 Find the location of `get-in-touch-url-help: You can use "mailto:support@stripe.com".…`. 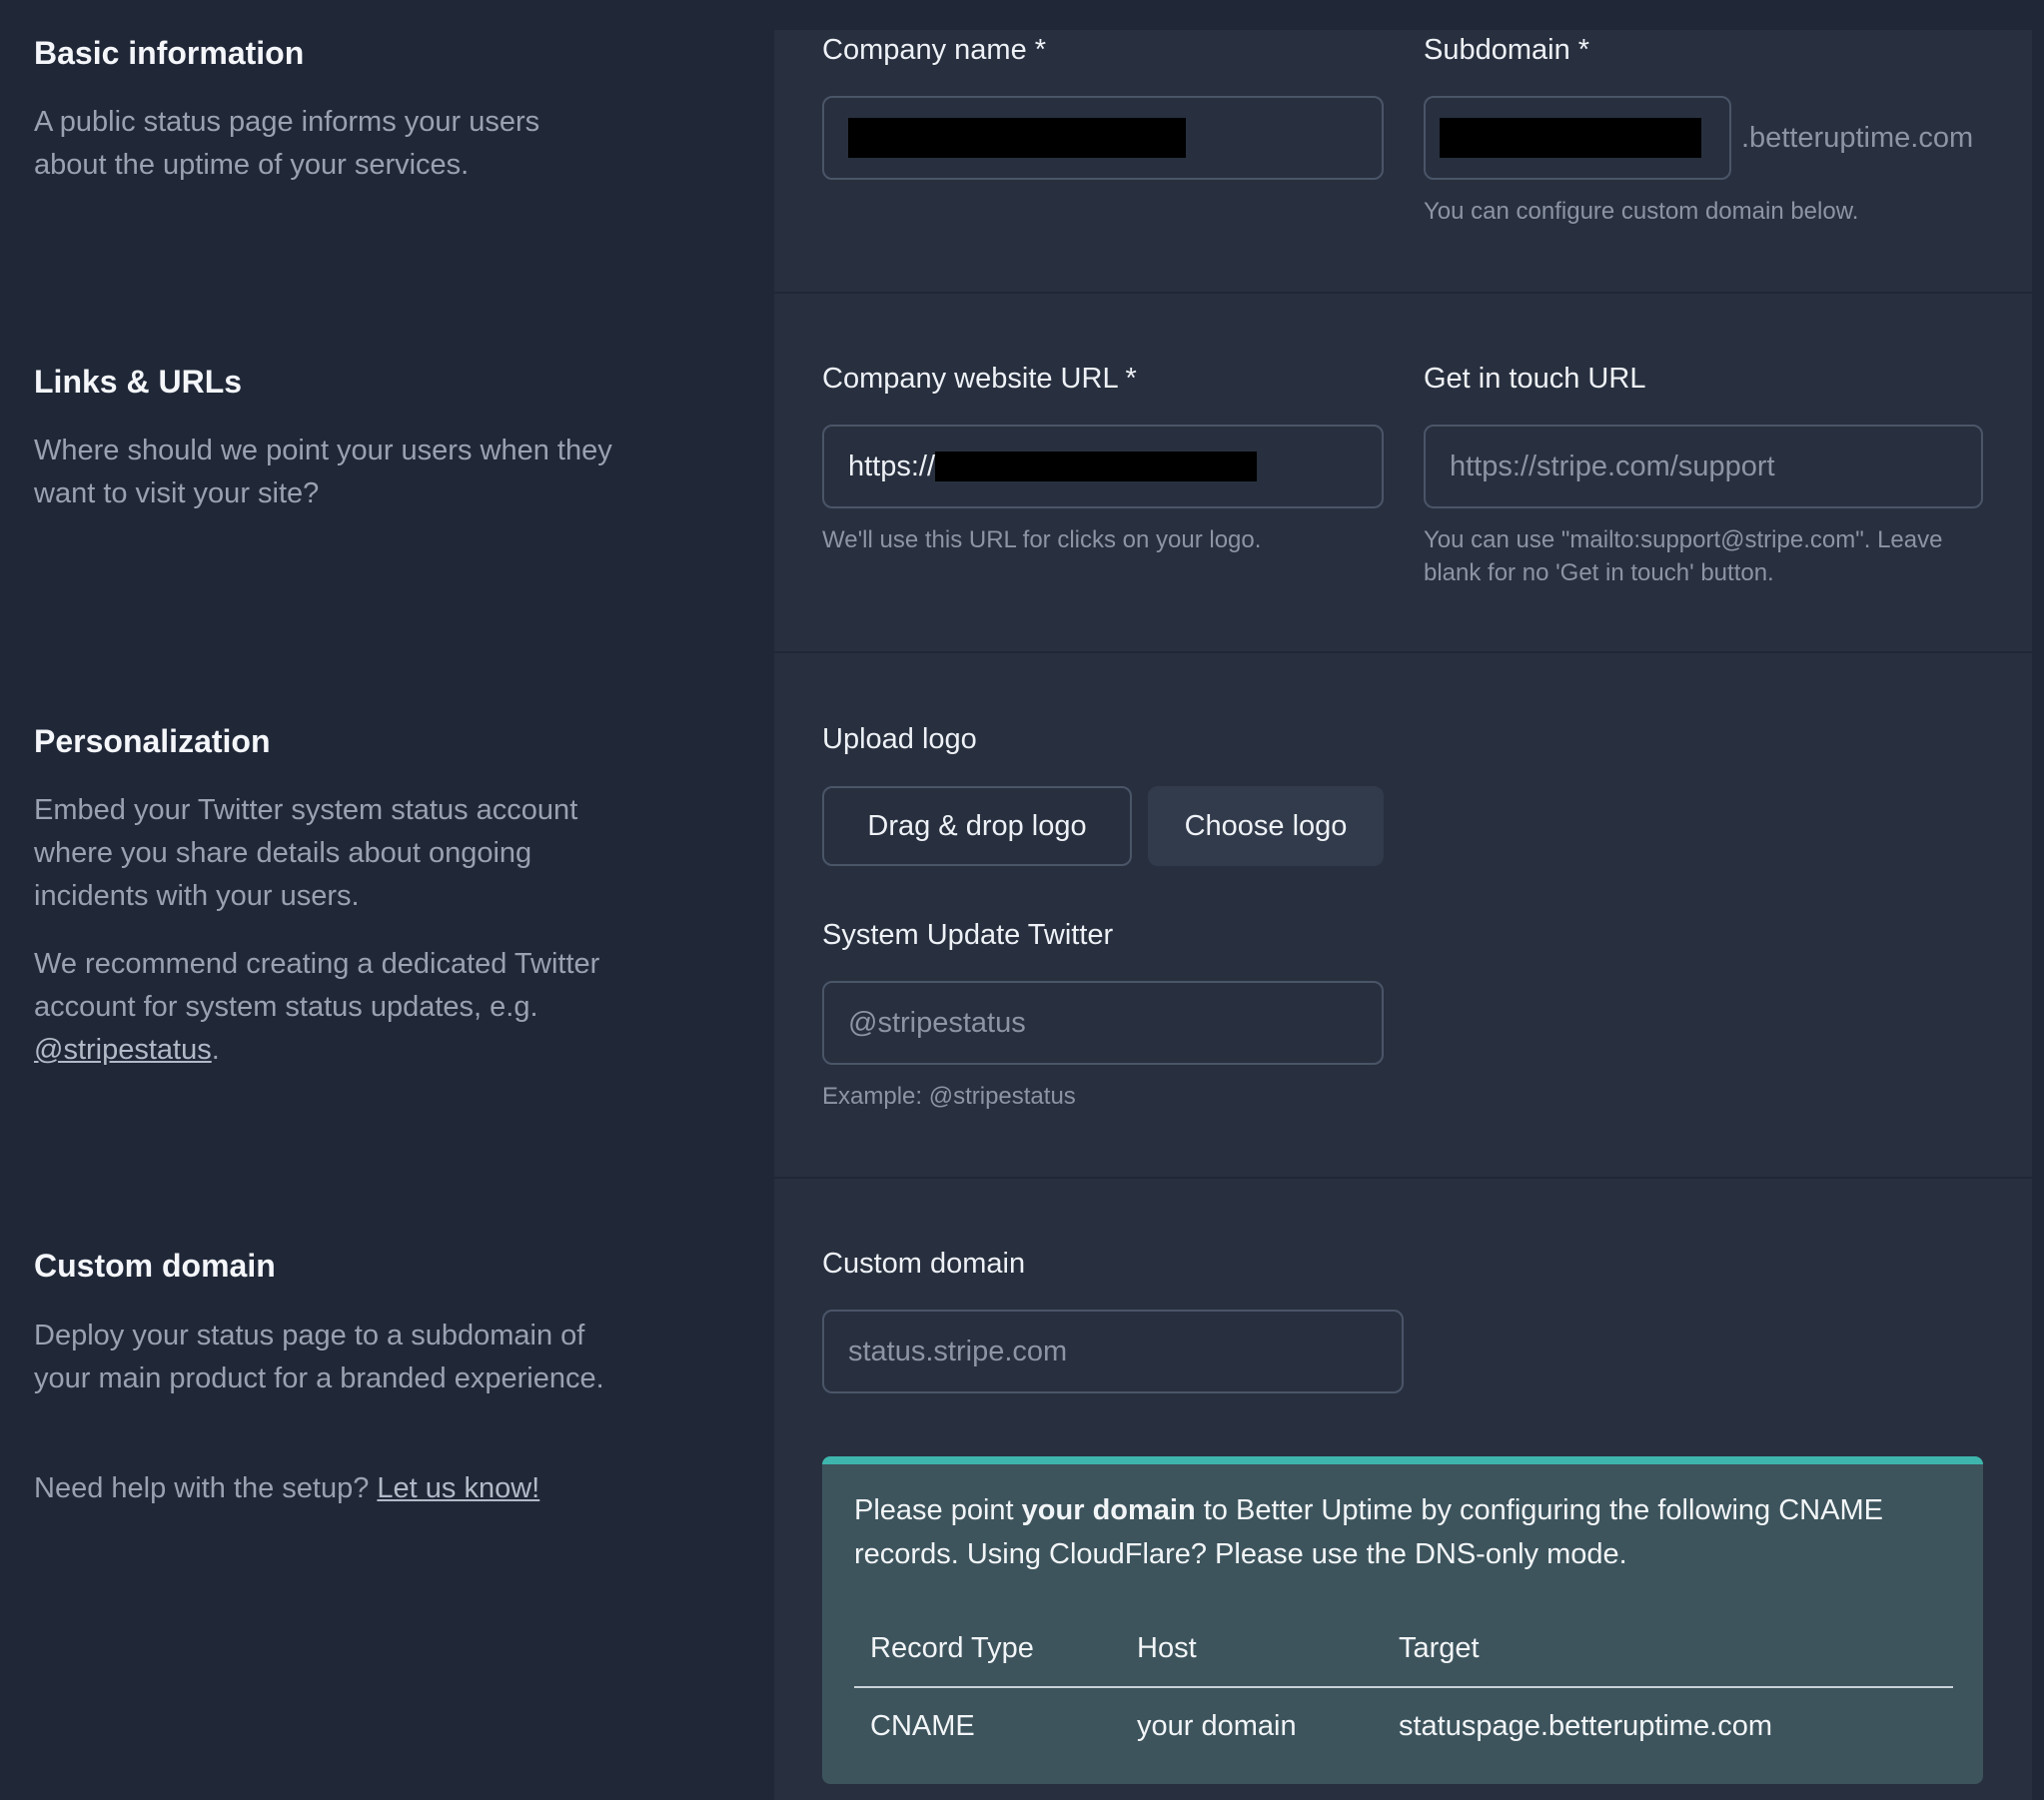

get-in-touch-url-help: You can use "mailto:support@stripe.com".… is located at coordinates (1683, 556).